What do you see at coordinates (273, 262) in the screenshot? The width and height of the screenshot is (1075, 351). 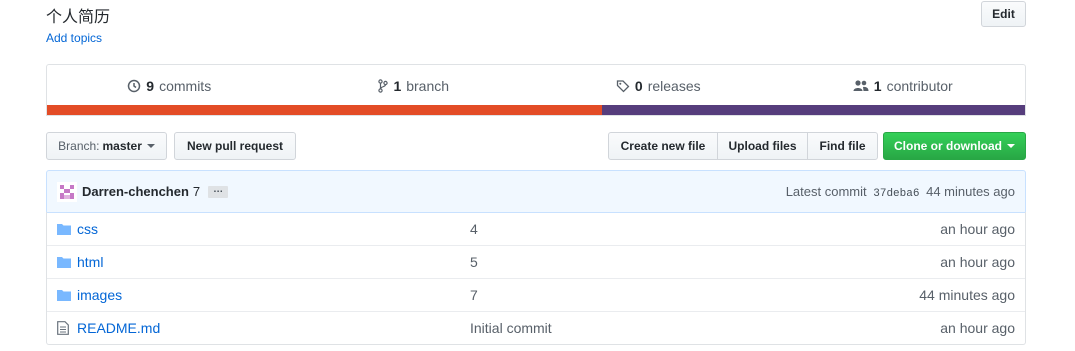 I see `file-name-link: html` at bounding box center [273, 262].